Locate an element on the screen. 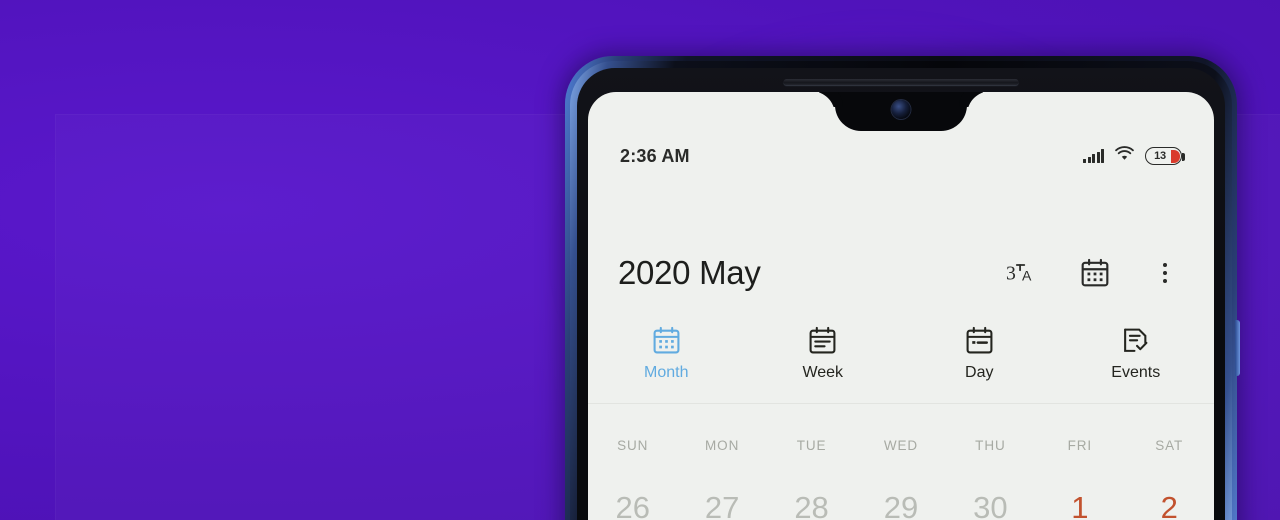  date-number: 2 is located at coordinates (1169, 505).